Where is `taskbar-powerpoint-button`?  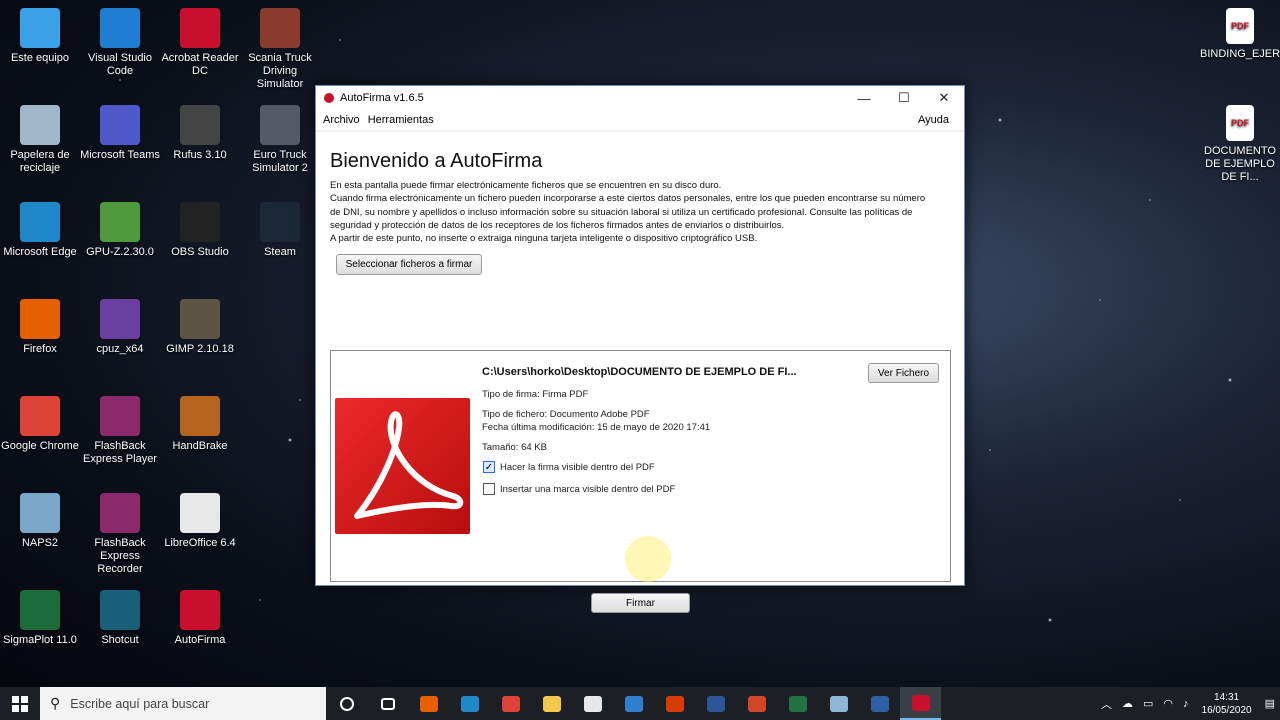 taskbar-powerpoint-button is located at coordinates (756, 703).